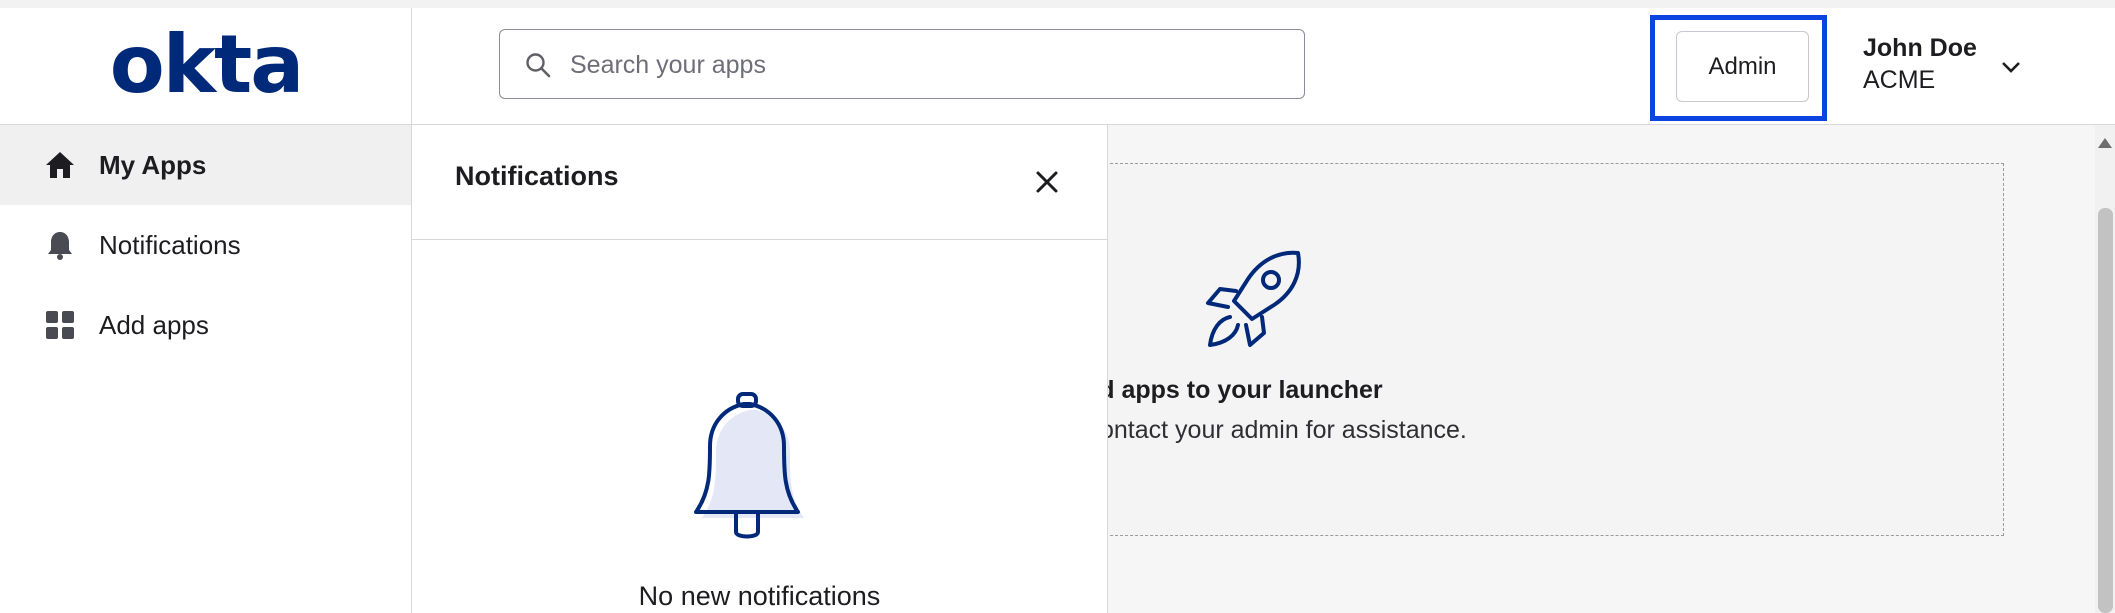 The width and height of the screenshot is (2115, 613). I want to click on close-icon, so click(1047, 184).